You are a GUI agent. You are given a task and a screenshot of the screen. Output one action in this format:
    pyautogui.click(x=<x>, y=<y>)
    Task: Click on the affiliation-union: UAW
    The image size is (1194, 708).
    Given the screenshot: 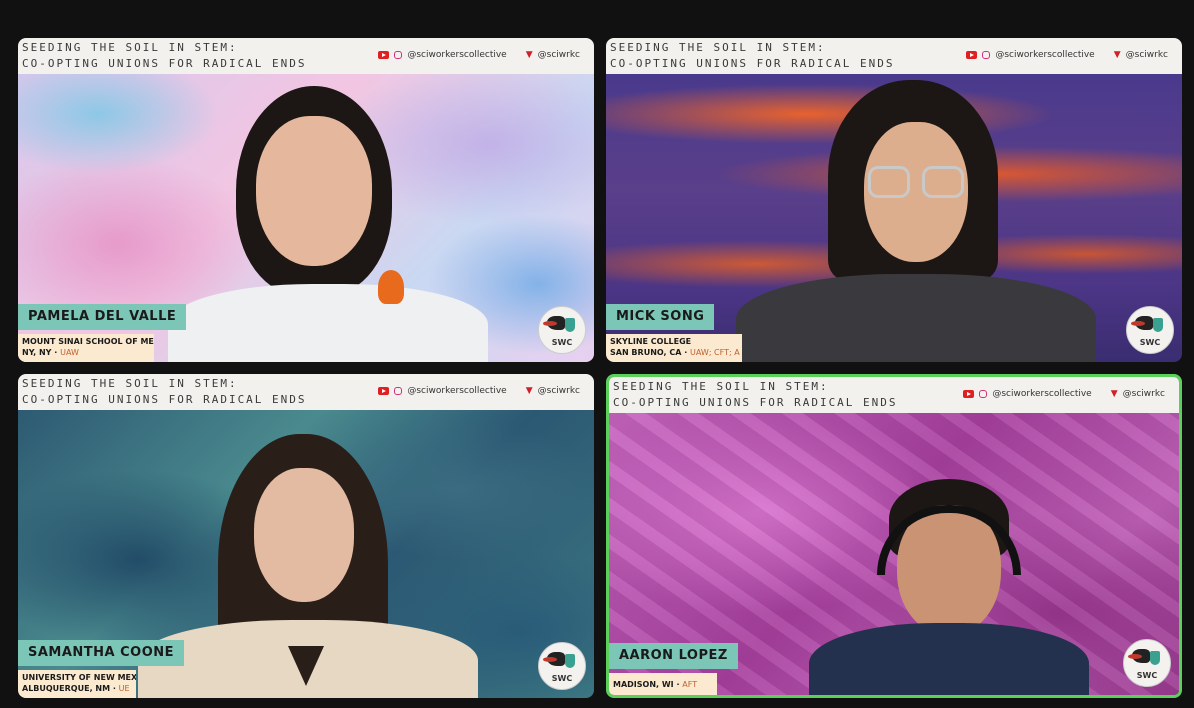 What is the action you would take?
    pyautogui.click(x=69, y=352)
    